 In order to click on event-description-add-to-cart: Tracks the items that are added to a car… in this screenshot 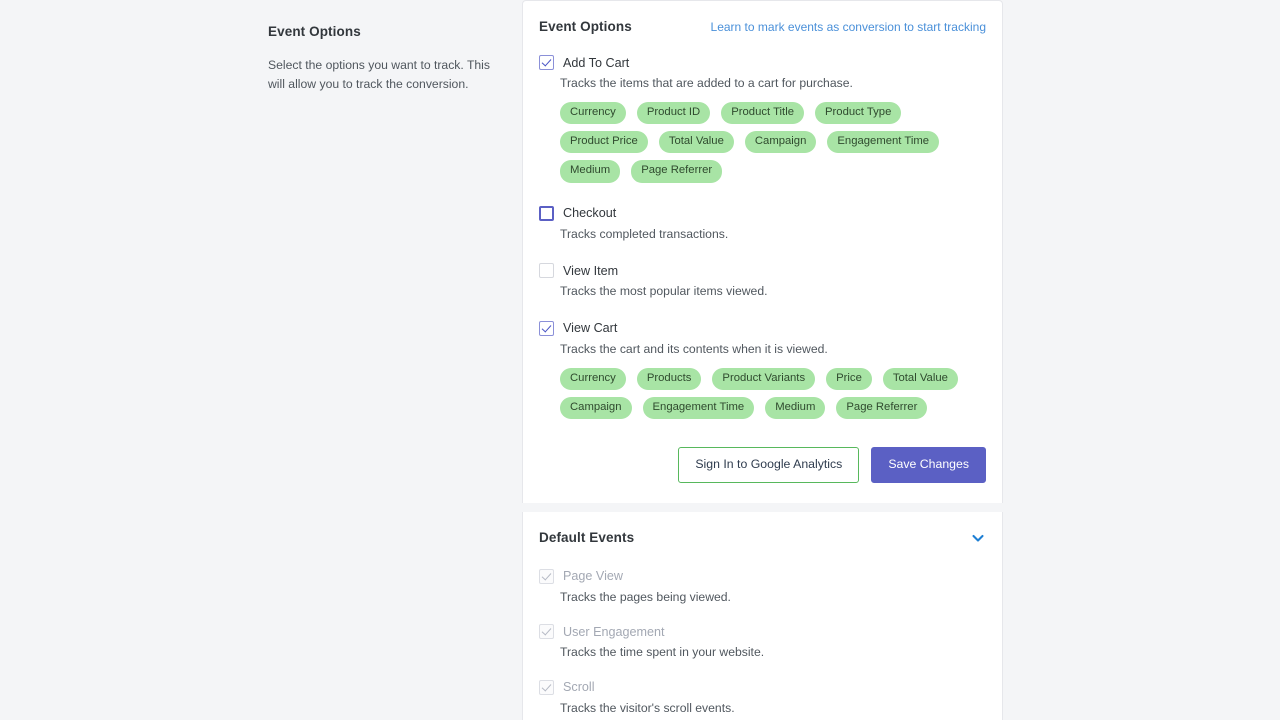, I will do `click(706, 83)`.